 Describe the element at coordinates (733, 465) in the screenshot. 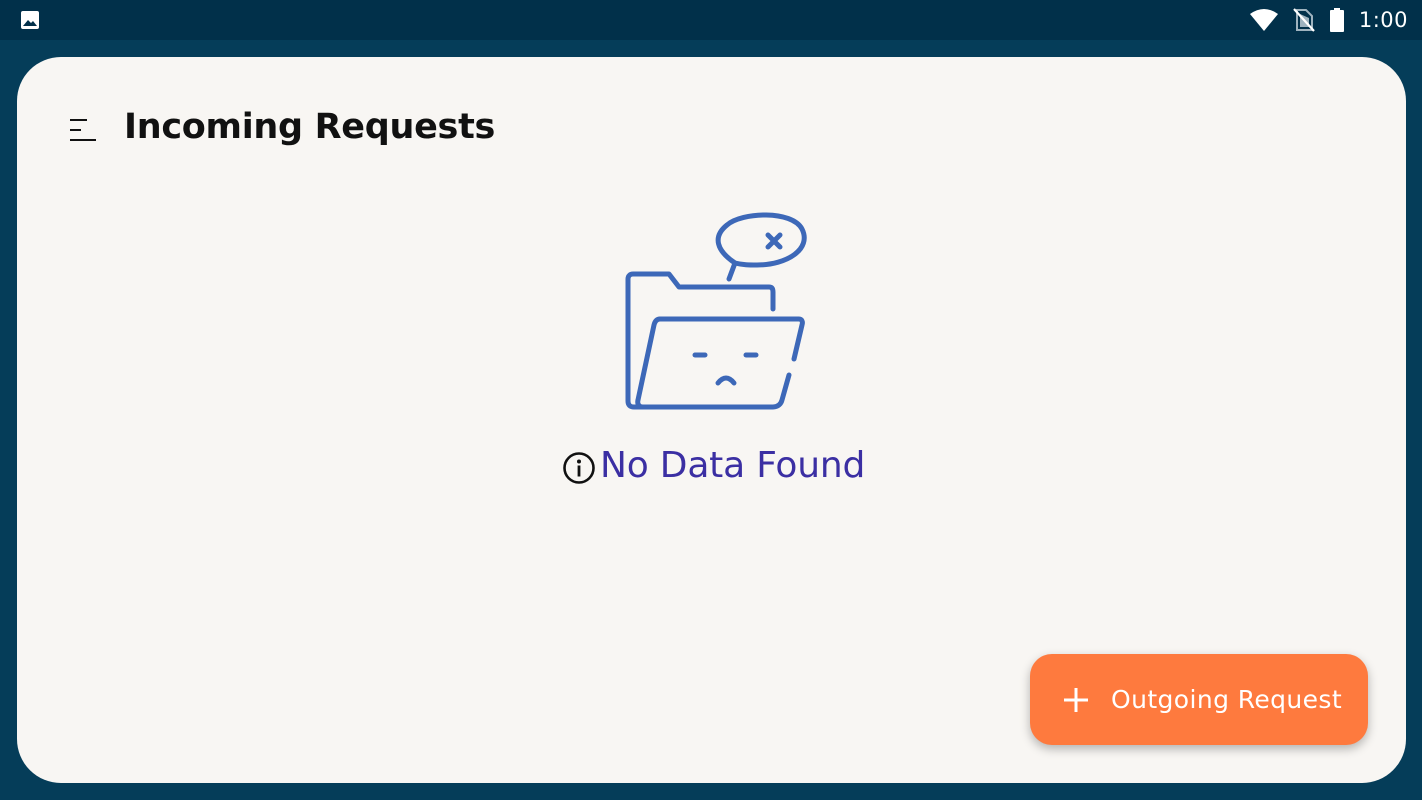

I see `empty-state-message: No Data Found` at that location.